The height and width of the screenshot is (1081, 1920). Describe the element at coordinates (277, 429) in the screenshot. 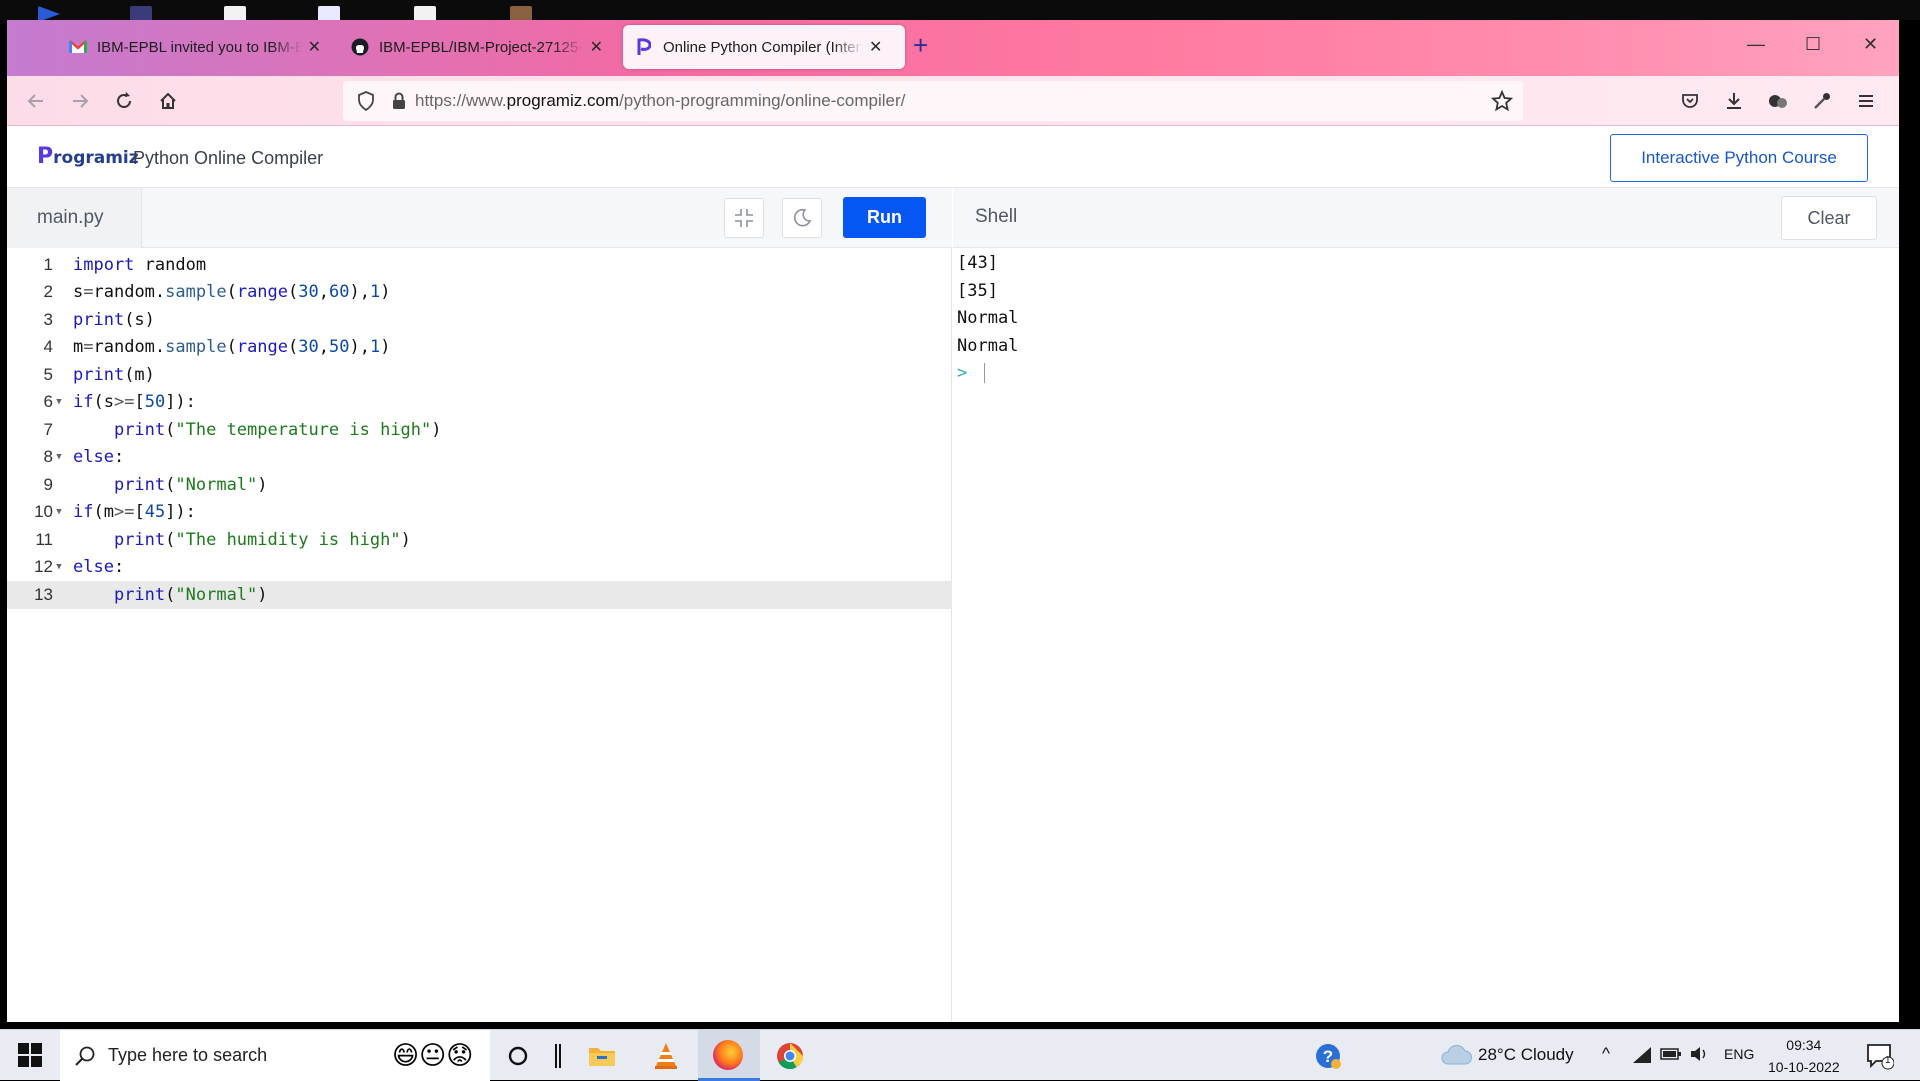

I see `code-text: print("The temperature is high")` at that location.